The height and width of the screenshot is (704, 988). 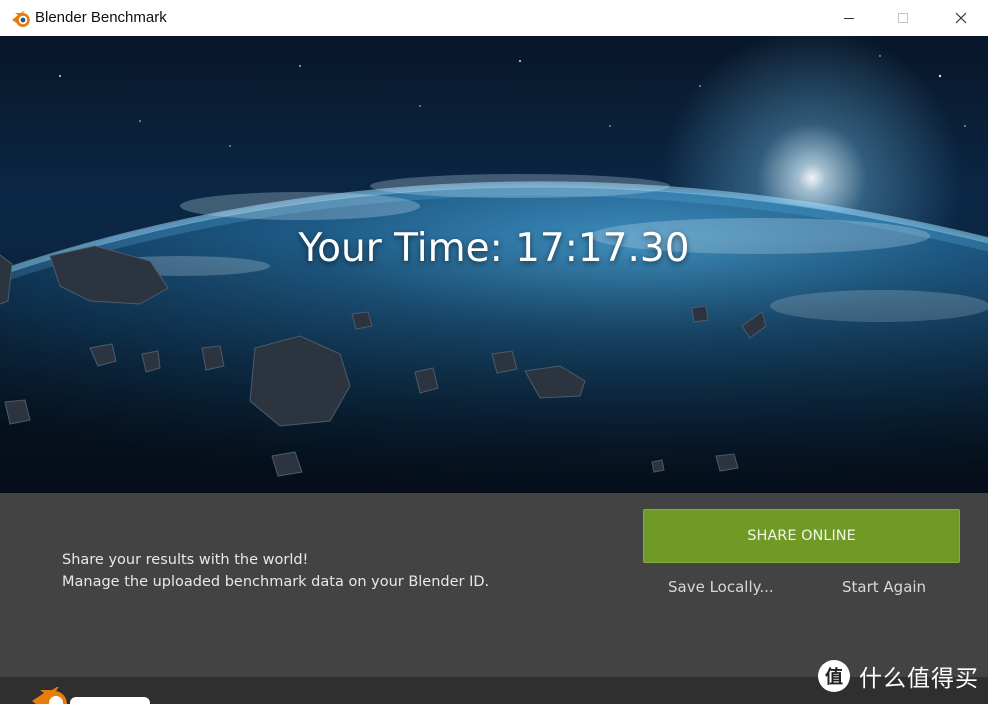 I want to click on watermark: 值 什么值得买, so click(x=898, y=676).